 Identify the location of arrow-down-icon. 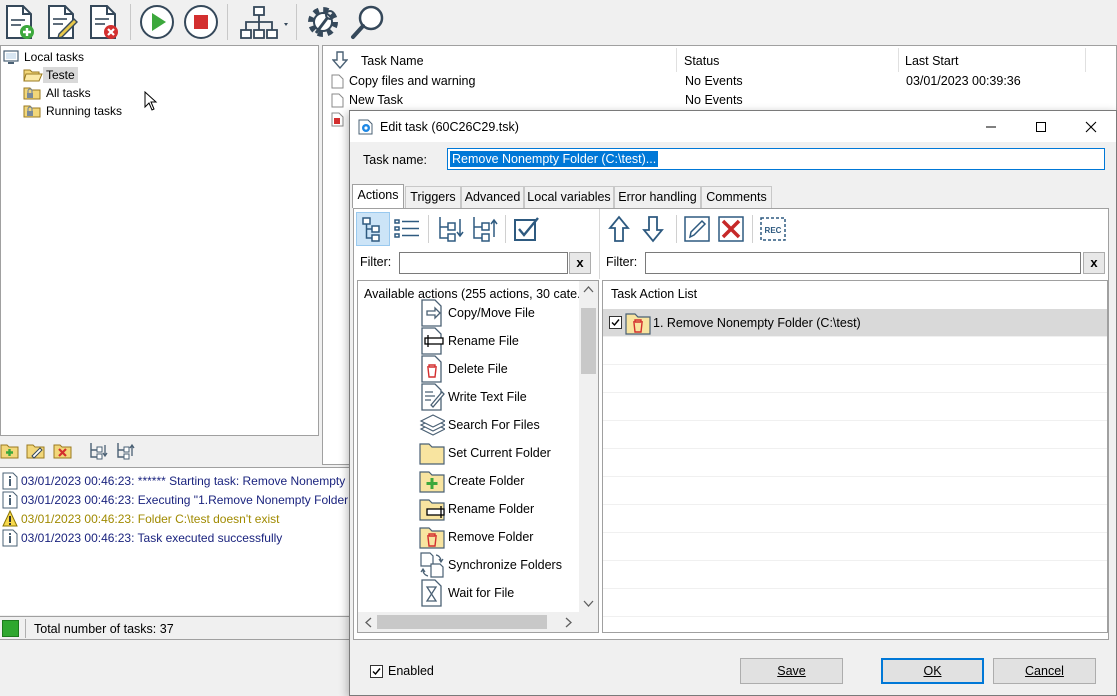
(653, 229).